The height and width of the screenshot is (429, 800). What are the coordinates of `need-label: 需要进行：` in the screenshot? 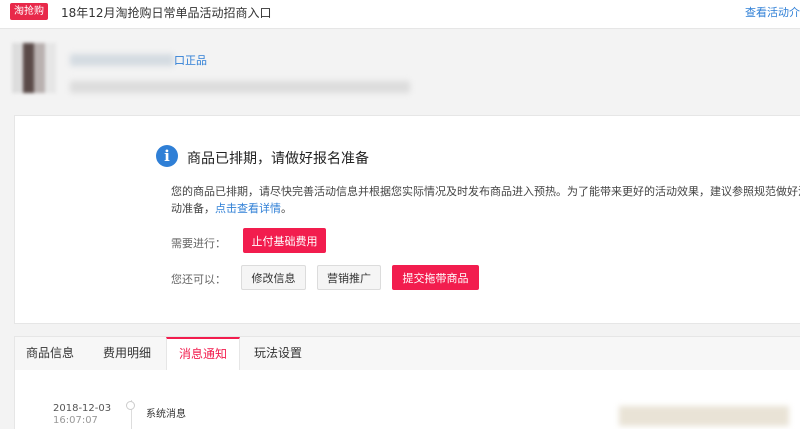 It's located at (198, 243).